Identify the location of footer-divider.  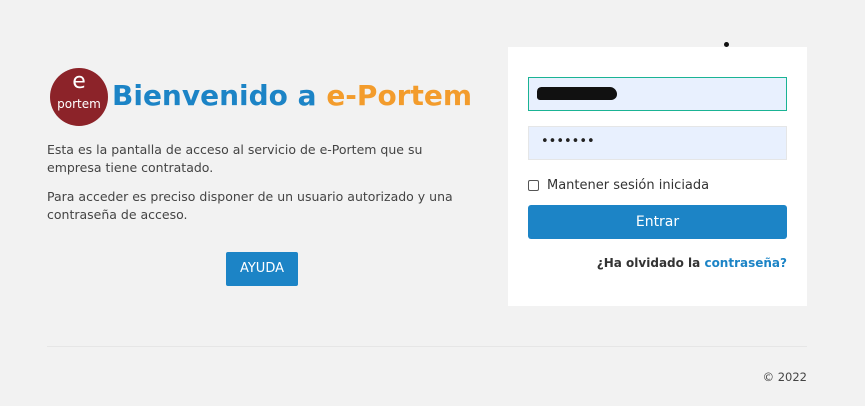
(427, 346).